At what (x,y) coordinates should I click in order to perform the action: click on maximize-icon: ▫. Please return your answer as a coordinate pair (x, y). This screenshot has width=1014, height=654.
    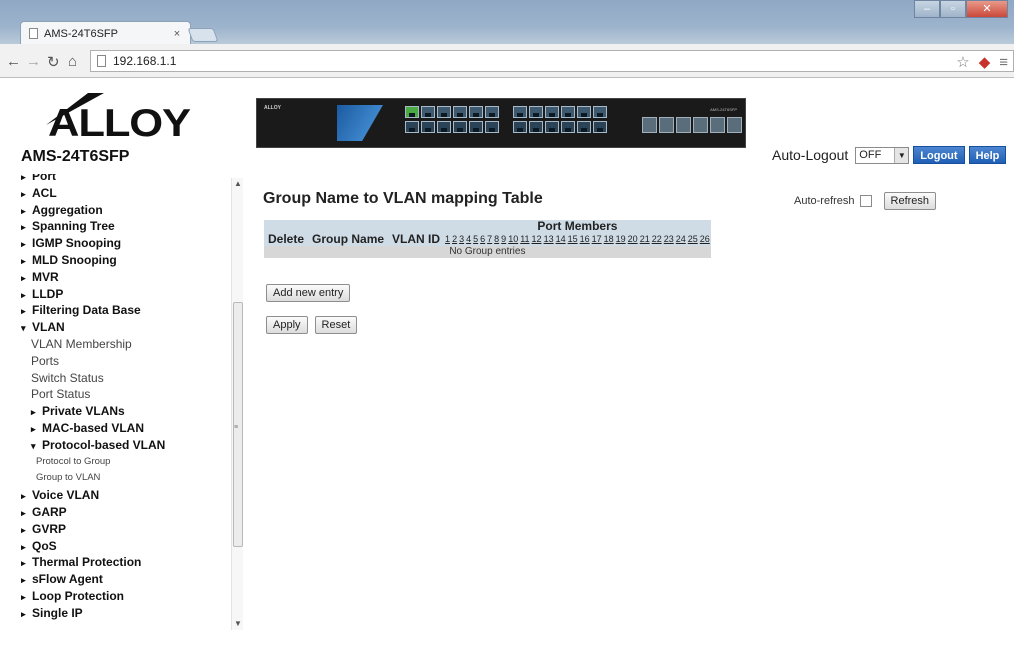
    Looking at the image, I should click on (953, 9).